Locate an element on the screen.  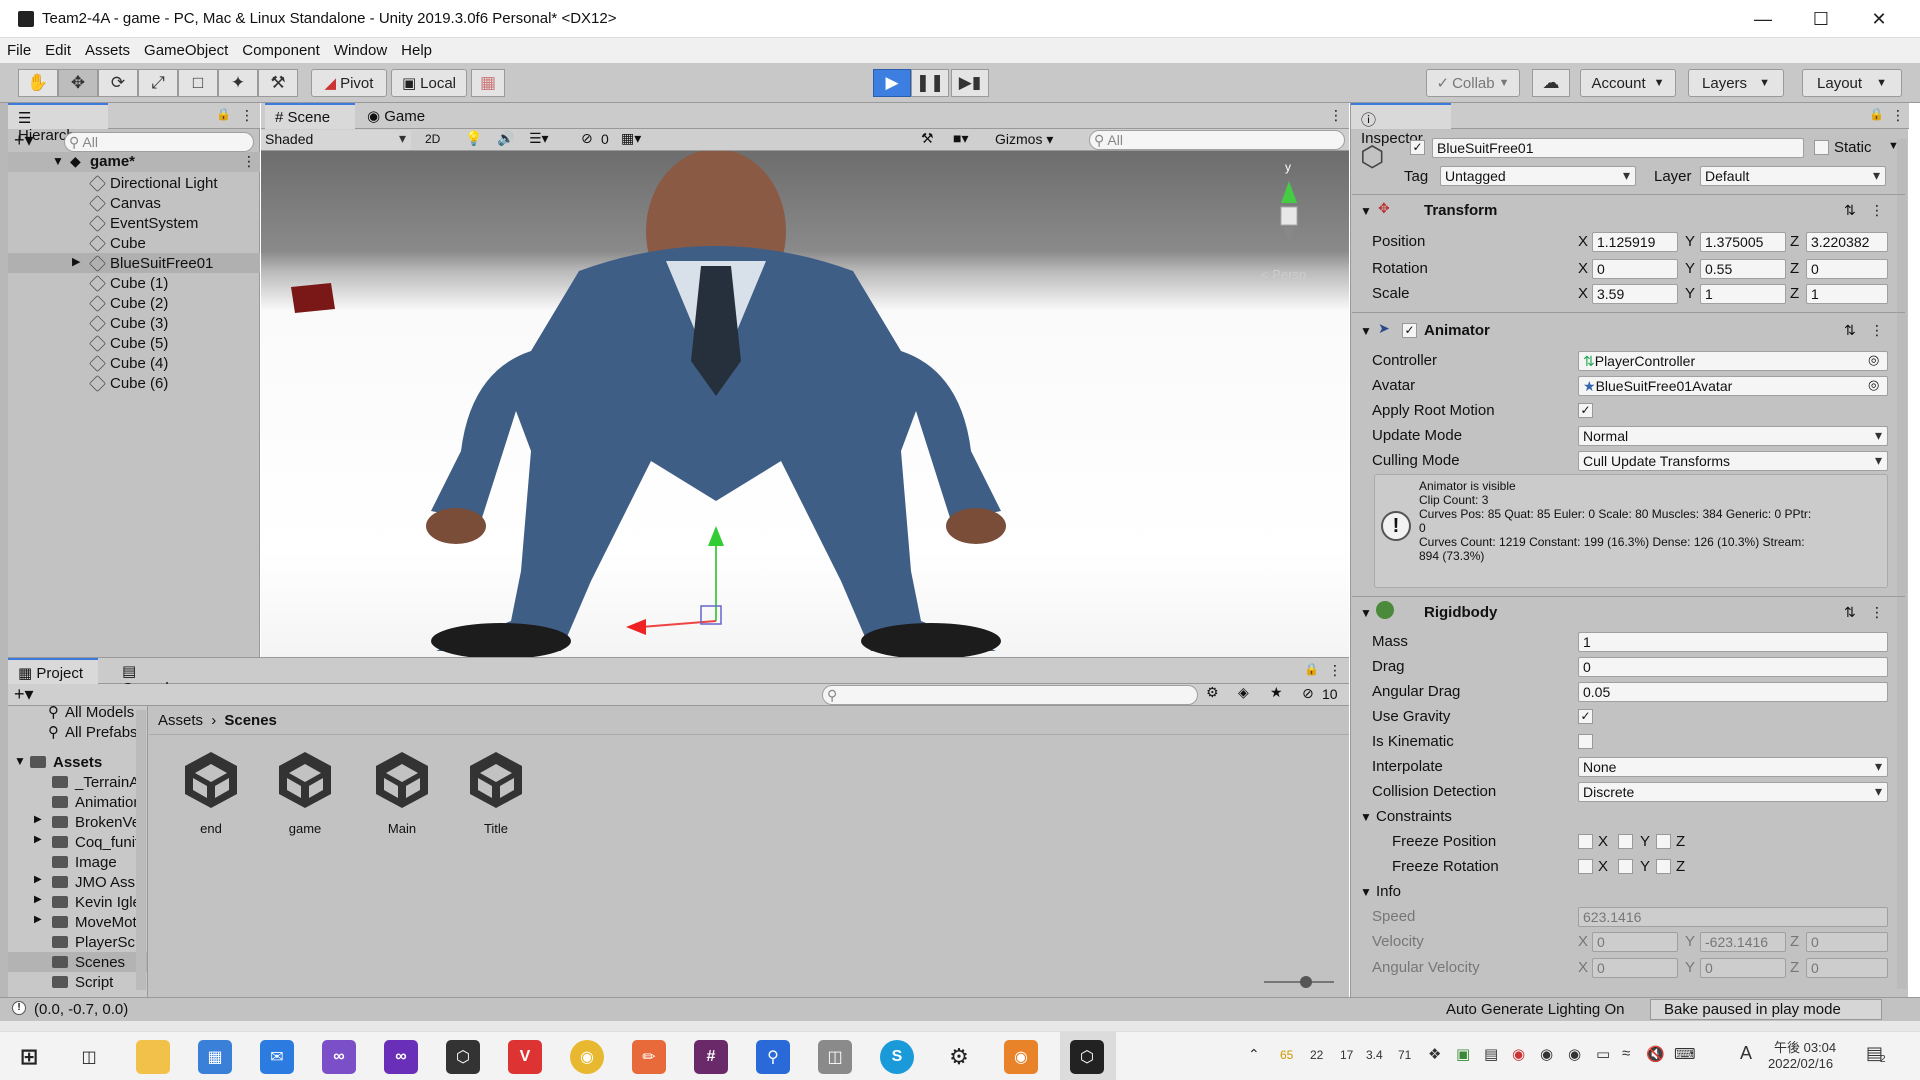
position-x-field: 1.125919 is located at coordinates (1635, 242).